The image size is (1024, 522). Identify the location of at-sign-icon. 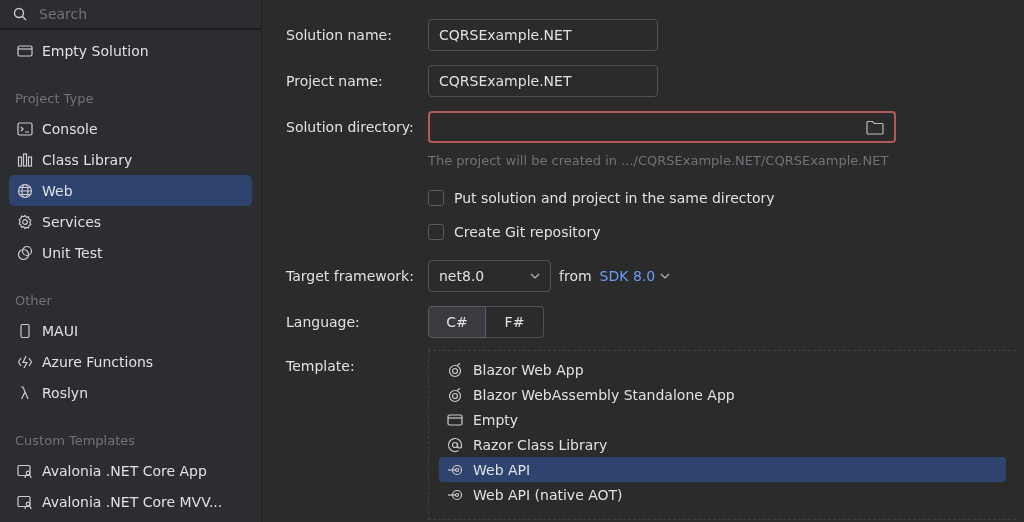
(455, 444).